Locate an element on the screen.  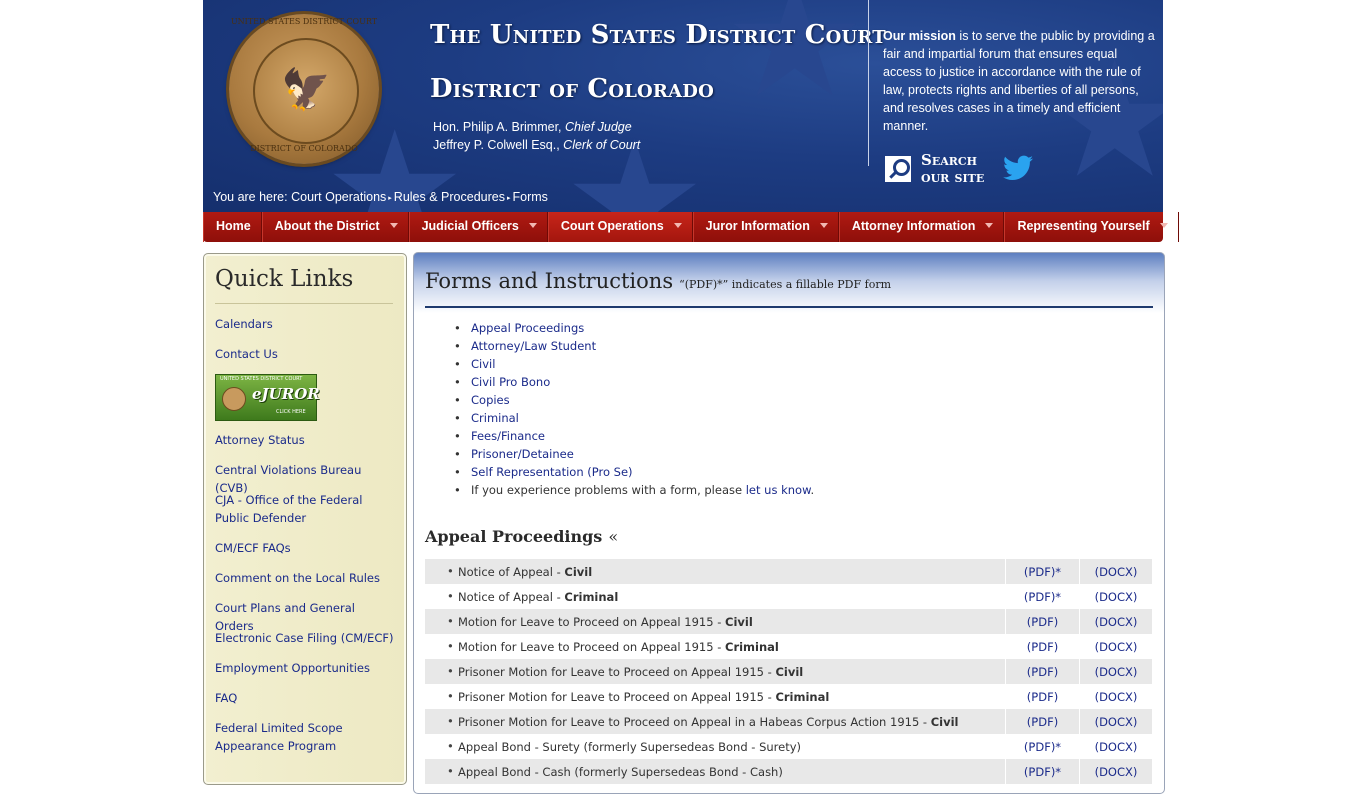
clerk-name: Jeffrey P. Colwell Esq., is located at coordinates (496, 145).